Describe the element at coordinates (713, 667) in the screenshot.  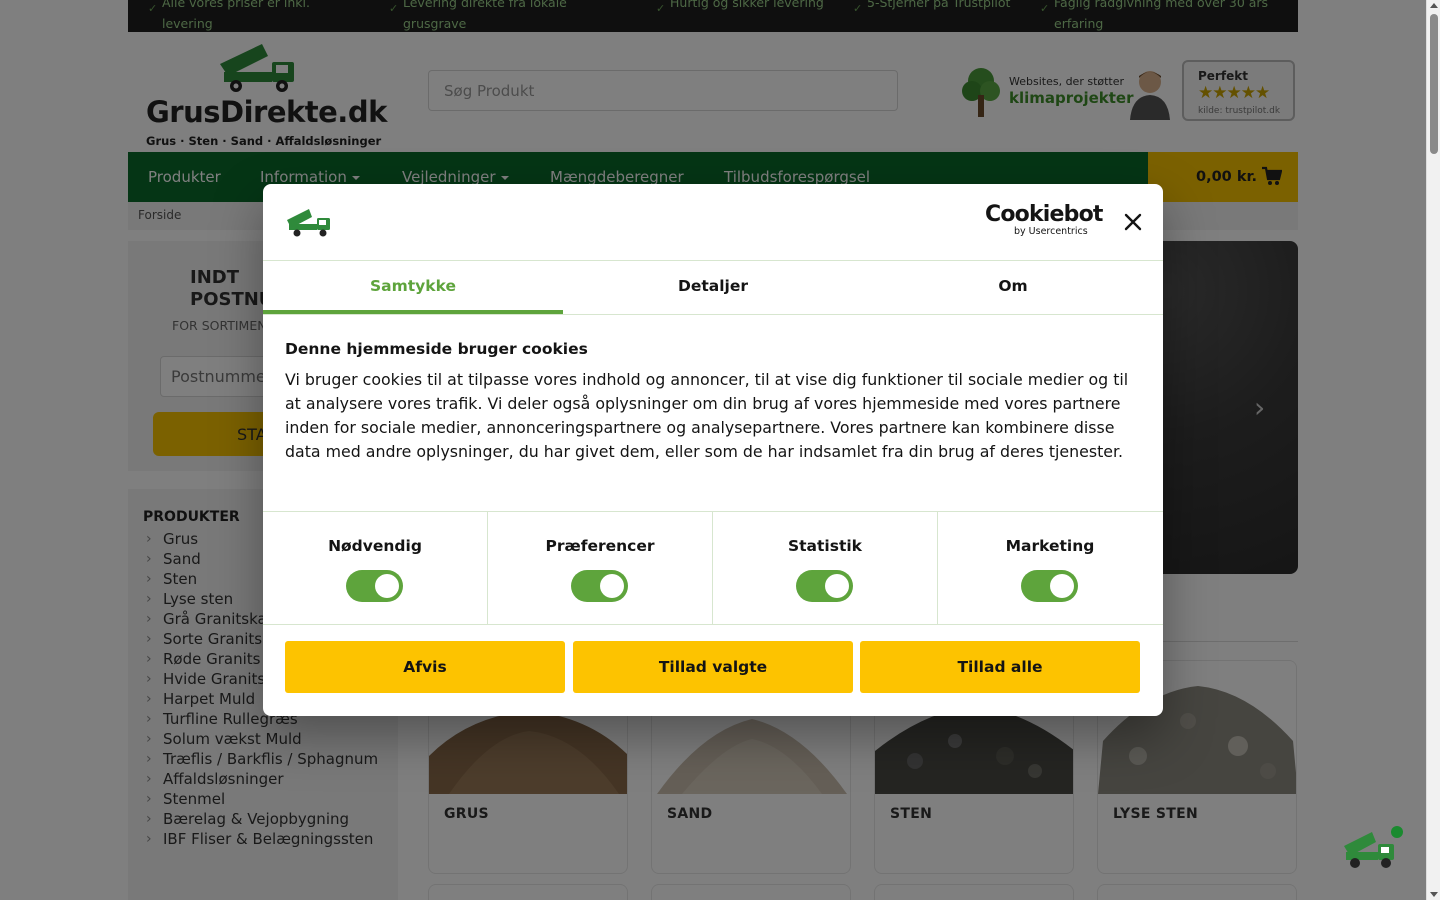
I see `allow-selected-button: Tillad valgte` at that location.